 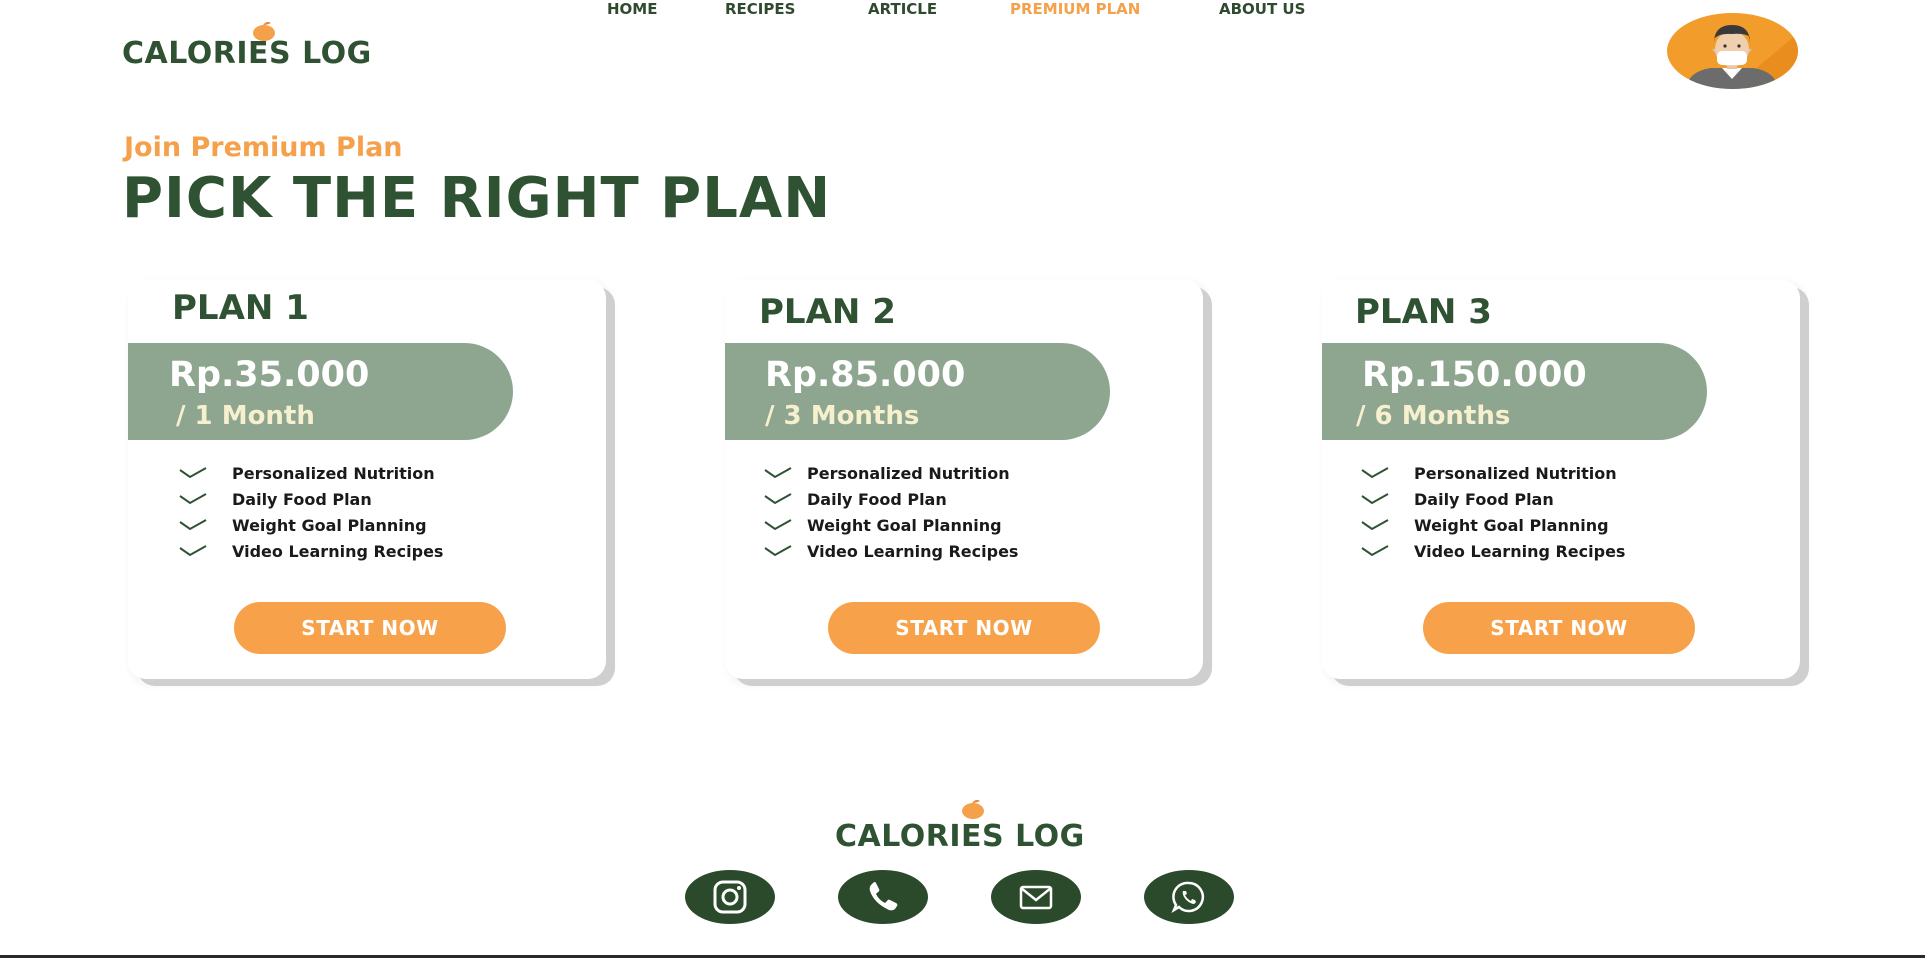 I want to click on phone-icon, so click(x=883, y=896).